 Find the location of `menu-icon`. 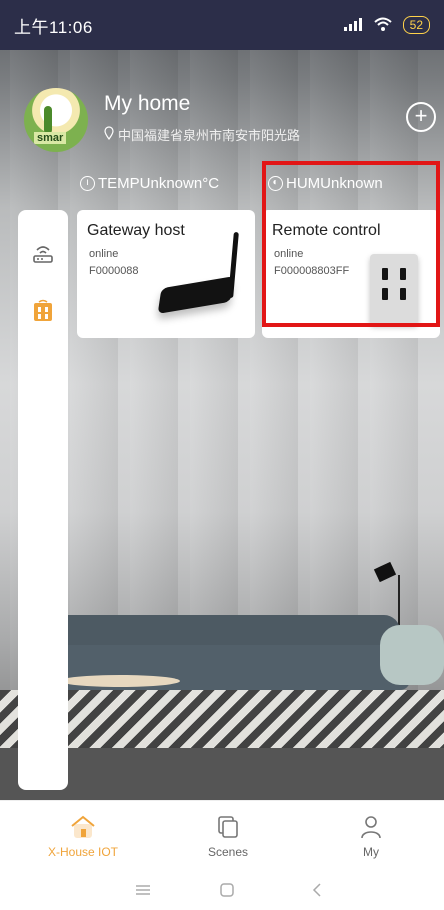

menu-icon is located at coordinates (143, 890).